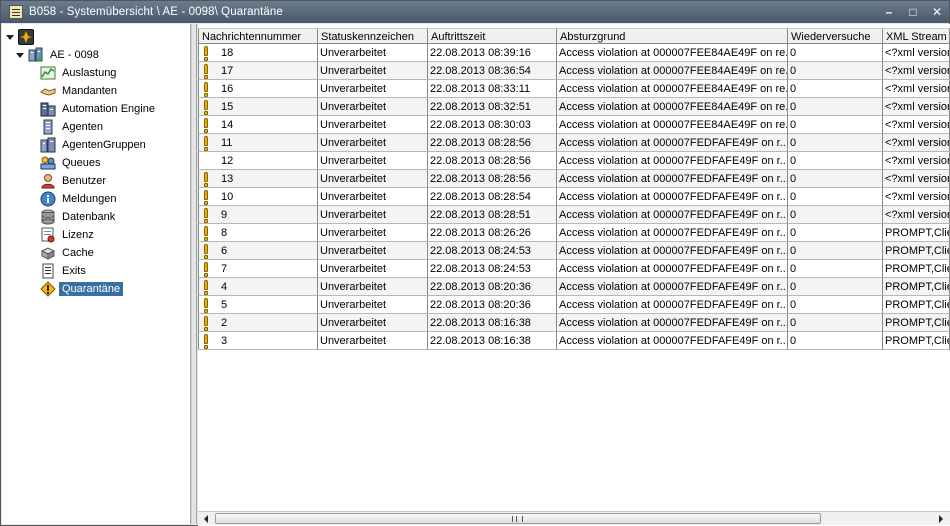 The image size is (950, 526). What do you see at coordinates (94, 145) in the screenshot?
I see `tree-item-agentengruppen: AgentenGruppen` at bounding box center [94, 145].